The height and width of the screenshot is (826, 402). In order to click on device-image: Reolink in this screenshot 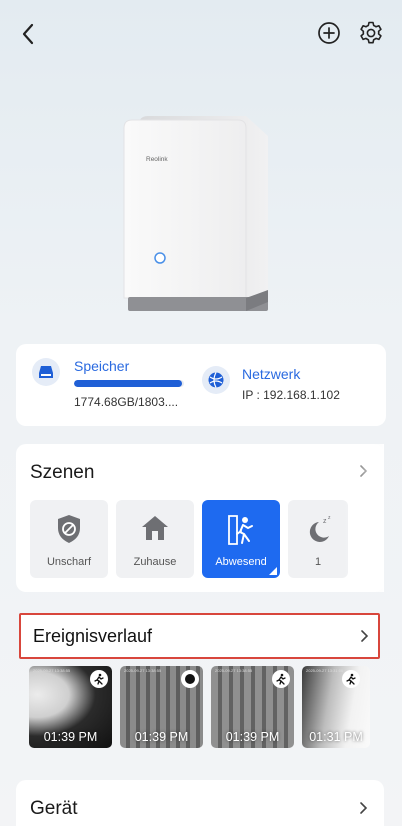, I will do `click(198, 217)`.